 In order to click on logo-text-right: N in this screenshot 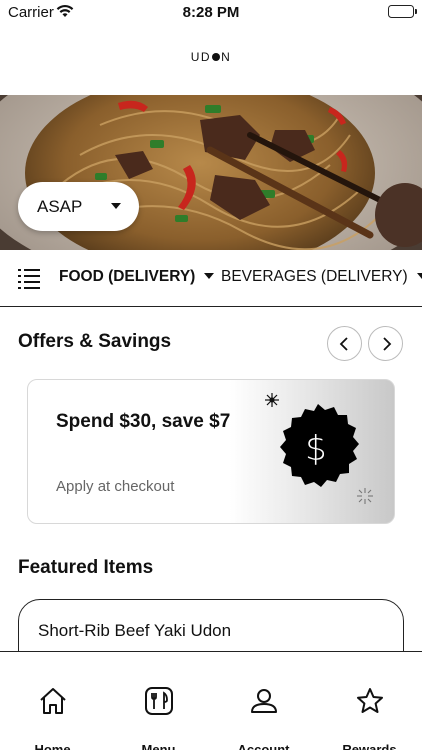, I will do `click(226, 57)`.